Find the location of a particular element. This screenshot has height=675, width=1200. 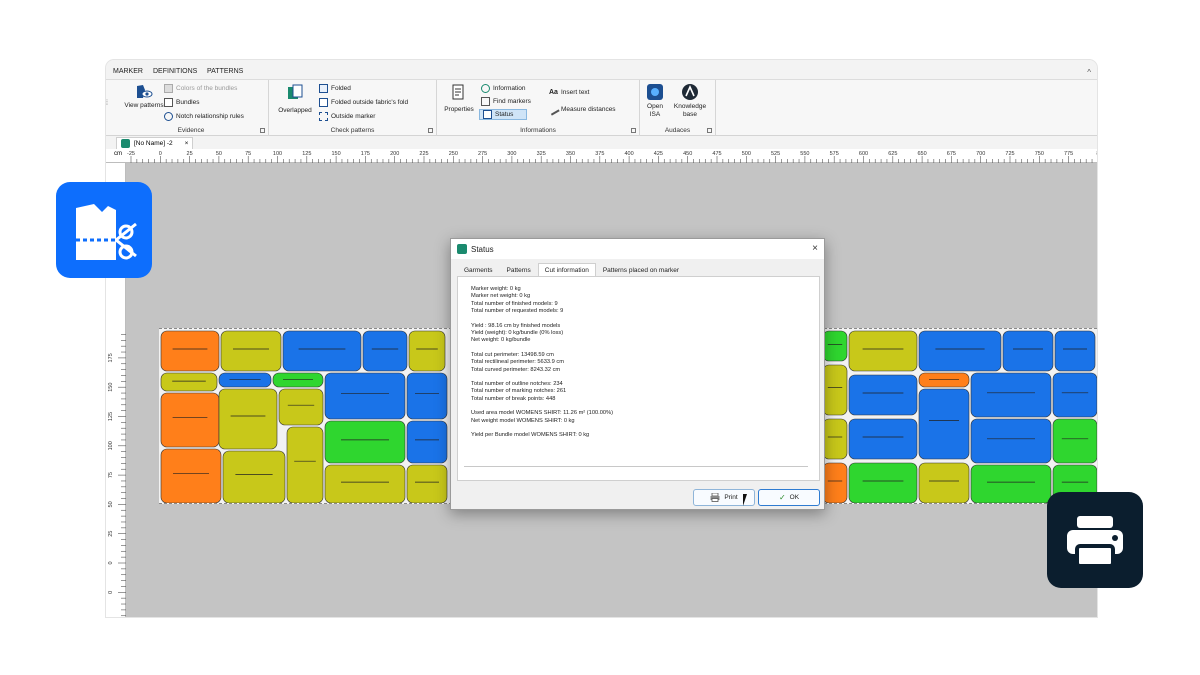

ruler-label: 300 is located at coordinates (511, 154).